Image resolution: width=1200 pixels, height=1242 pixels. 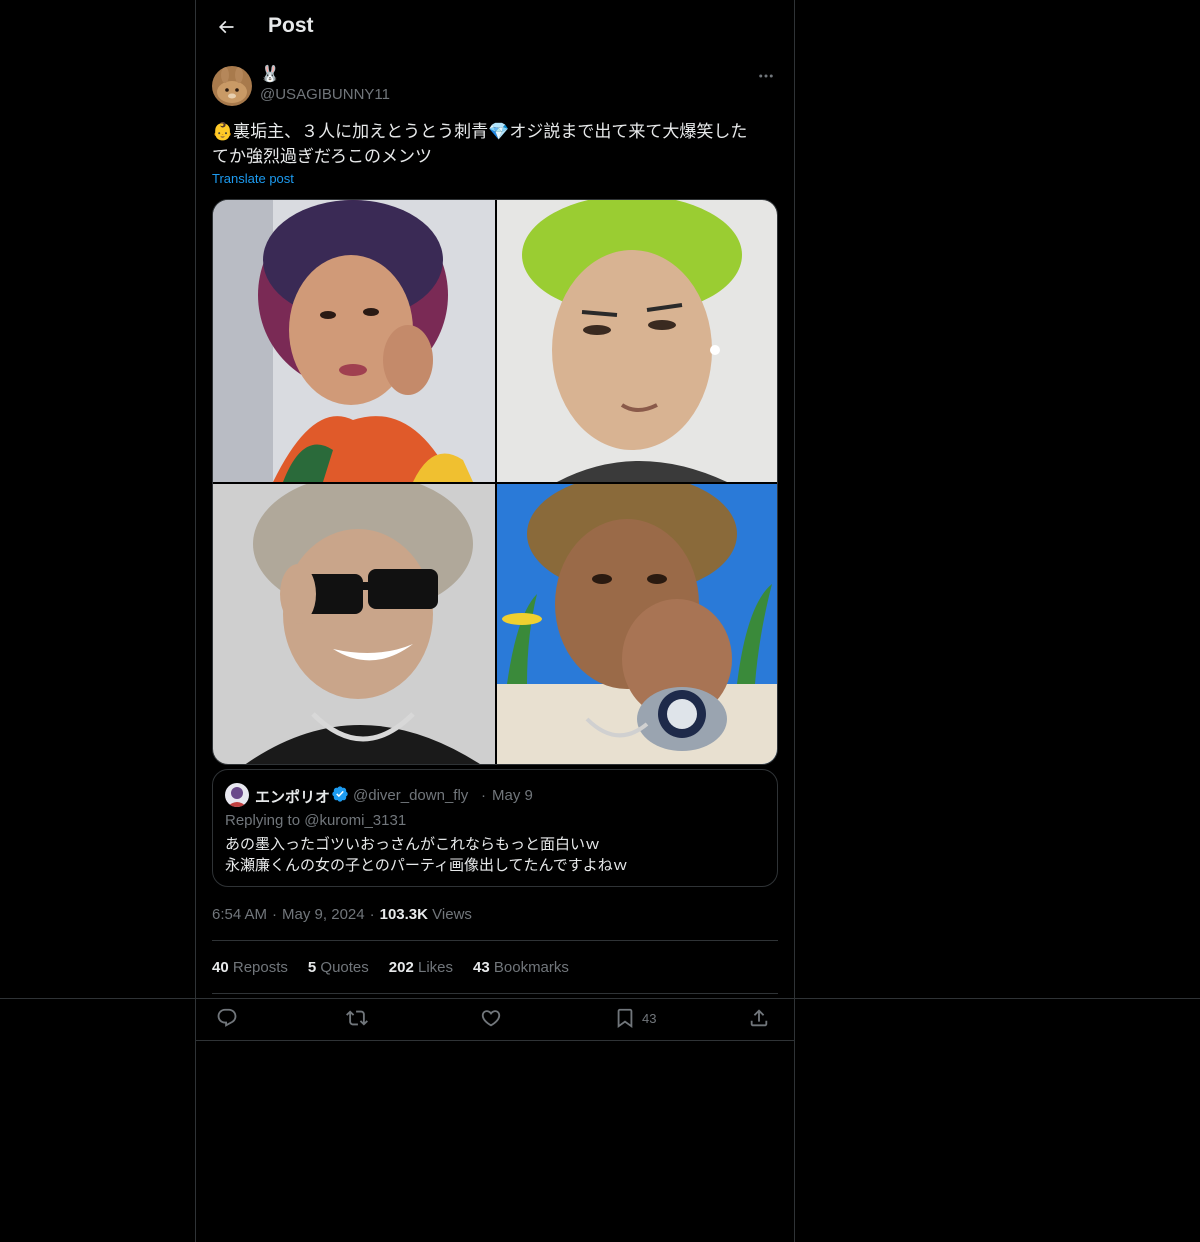 What do you see at coordinates (340, 796) in the screenshot?
I see `verified-badge-icon` at bounding box center [340, 796].